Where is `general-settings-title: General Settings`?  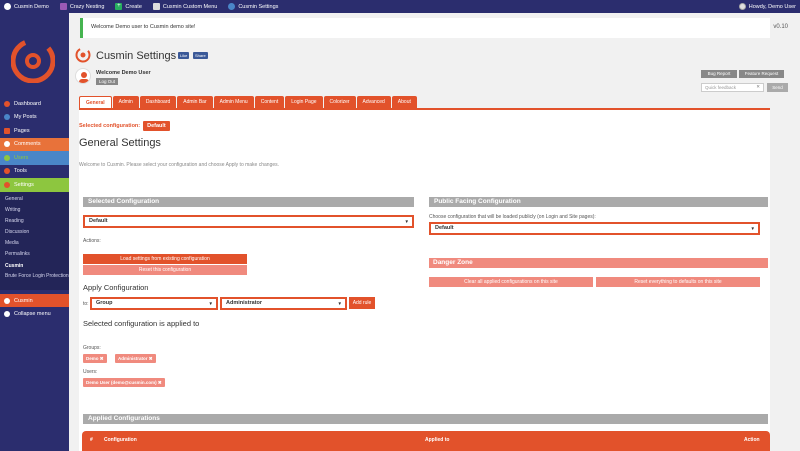 general-settings-title: General Settings is located at coordinates (120, 143).